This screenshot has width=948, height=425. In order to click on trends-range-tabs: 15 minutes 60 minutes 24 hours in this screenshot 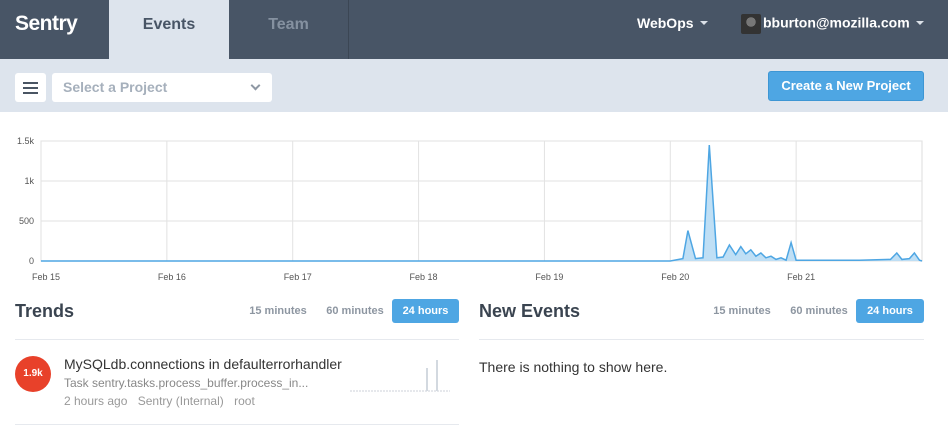, I will do `click(349, 311)`.